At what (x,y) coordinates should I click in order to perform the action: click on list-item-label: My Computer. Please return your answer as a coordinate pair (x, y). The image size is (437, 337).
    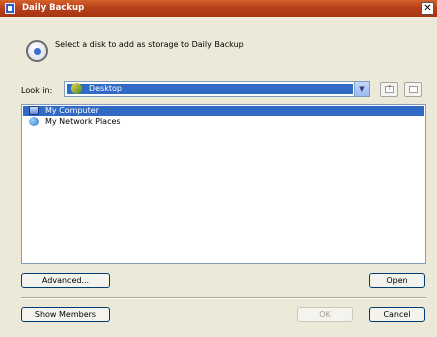
    Looking at the image, I should click on (72, 110).